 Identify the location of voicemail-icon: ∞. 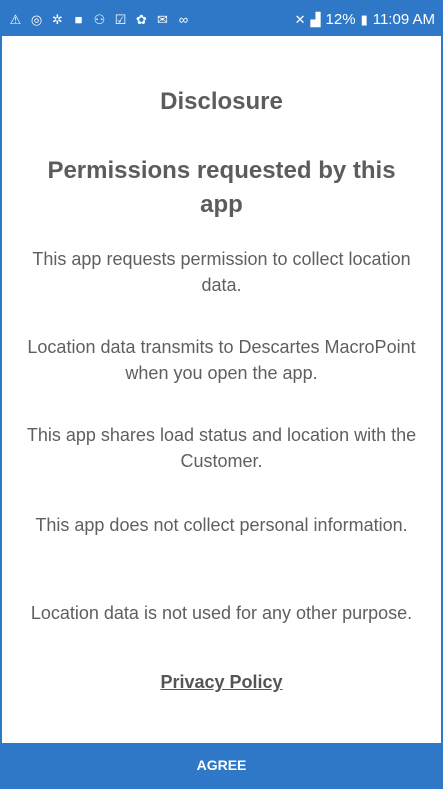
(183, 19).